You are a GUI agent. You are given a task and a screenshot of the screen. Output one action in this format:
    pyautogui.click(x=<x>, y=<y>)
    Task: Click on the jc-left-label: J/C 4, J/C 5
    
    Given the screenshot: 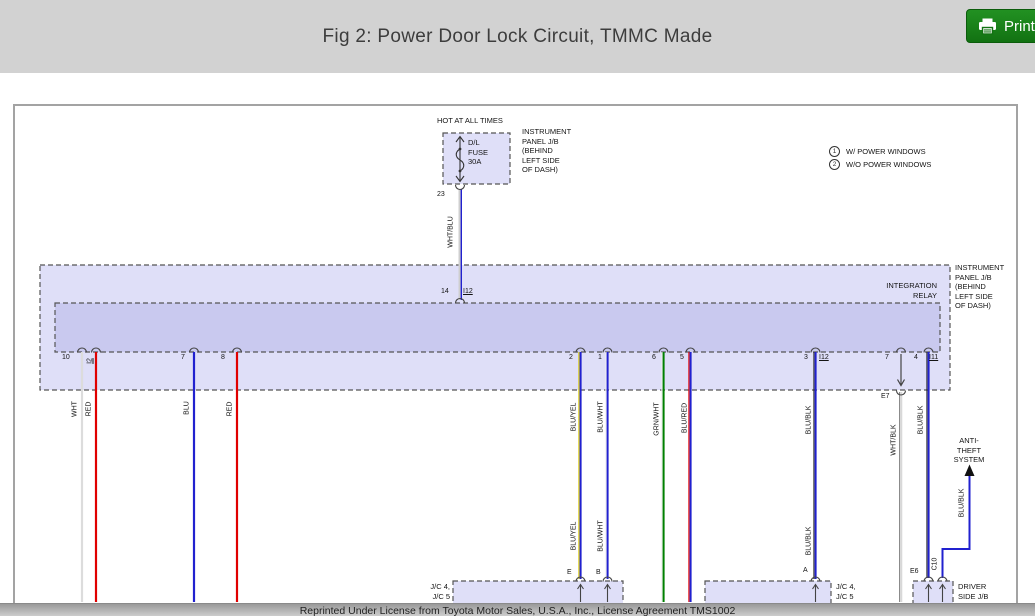 What is the action you would take?
    pyautogui.click(x=440, y=591)
    